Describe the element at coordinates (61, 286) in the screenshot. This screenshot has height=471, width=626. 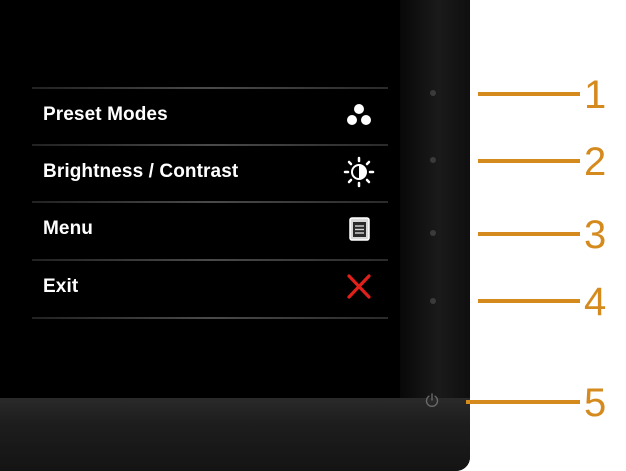
I see `osd-item-label: Exit` at that location.